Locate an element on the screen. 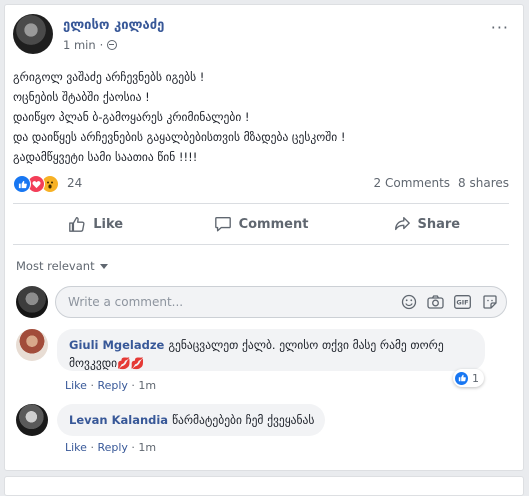 The image size is (529, 496). like-label: Like is located at coordinates (108, 224).